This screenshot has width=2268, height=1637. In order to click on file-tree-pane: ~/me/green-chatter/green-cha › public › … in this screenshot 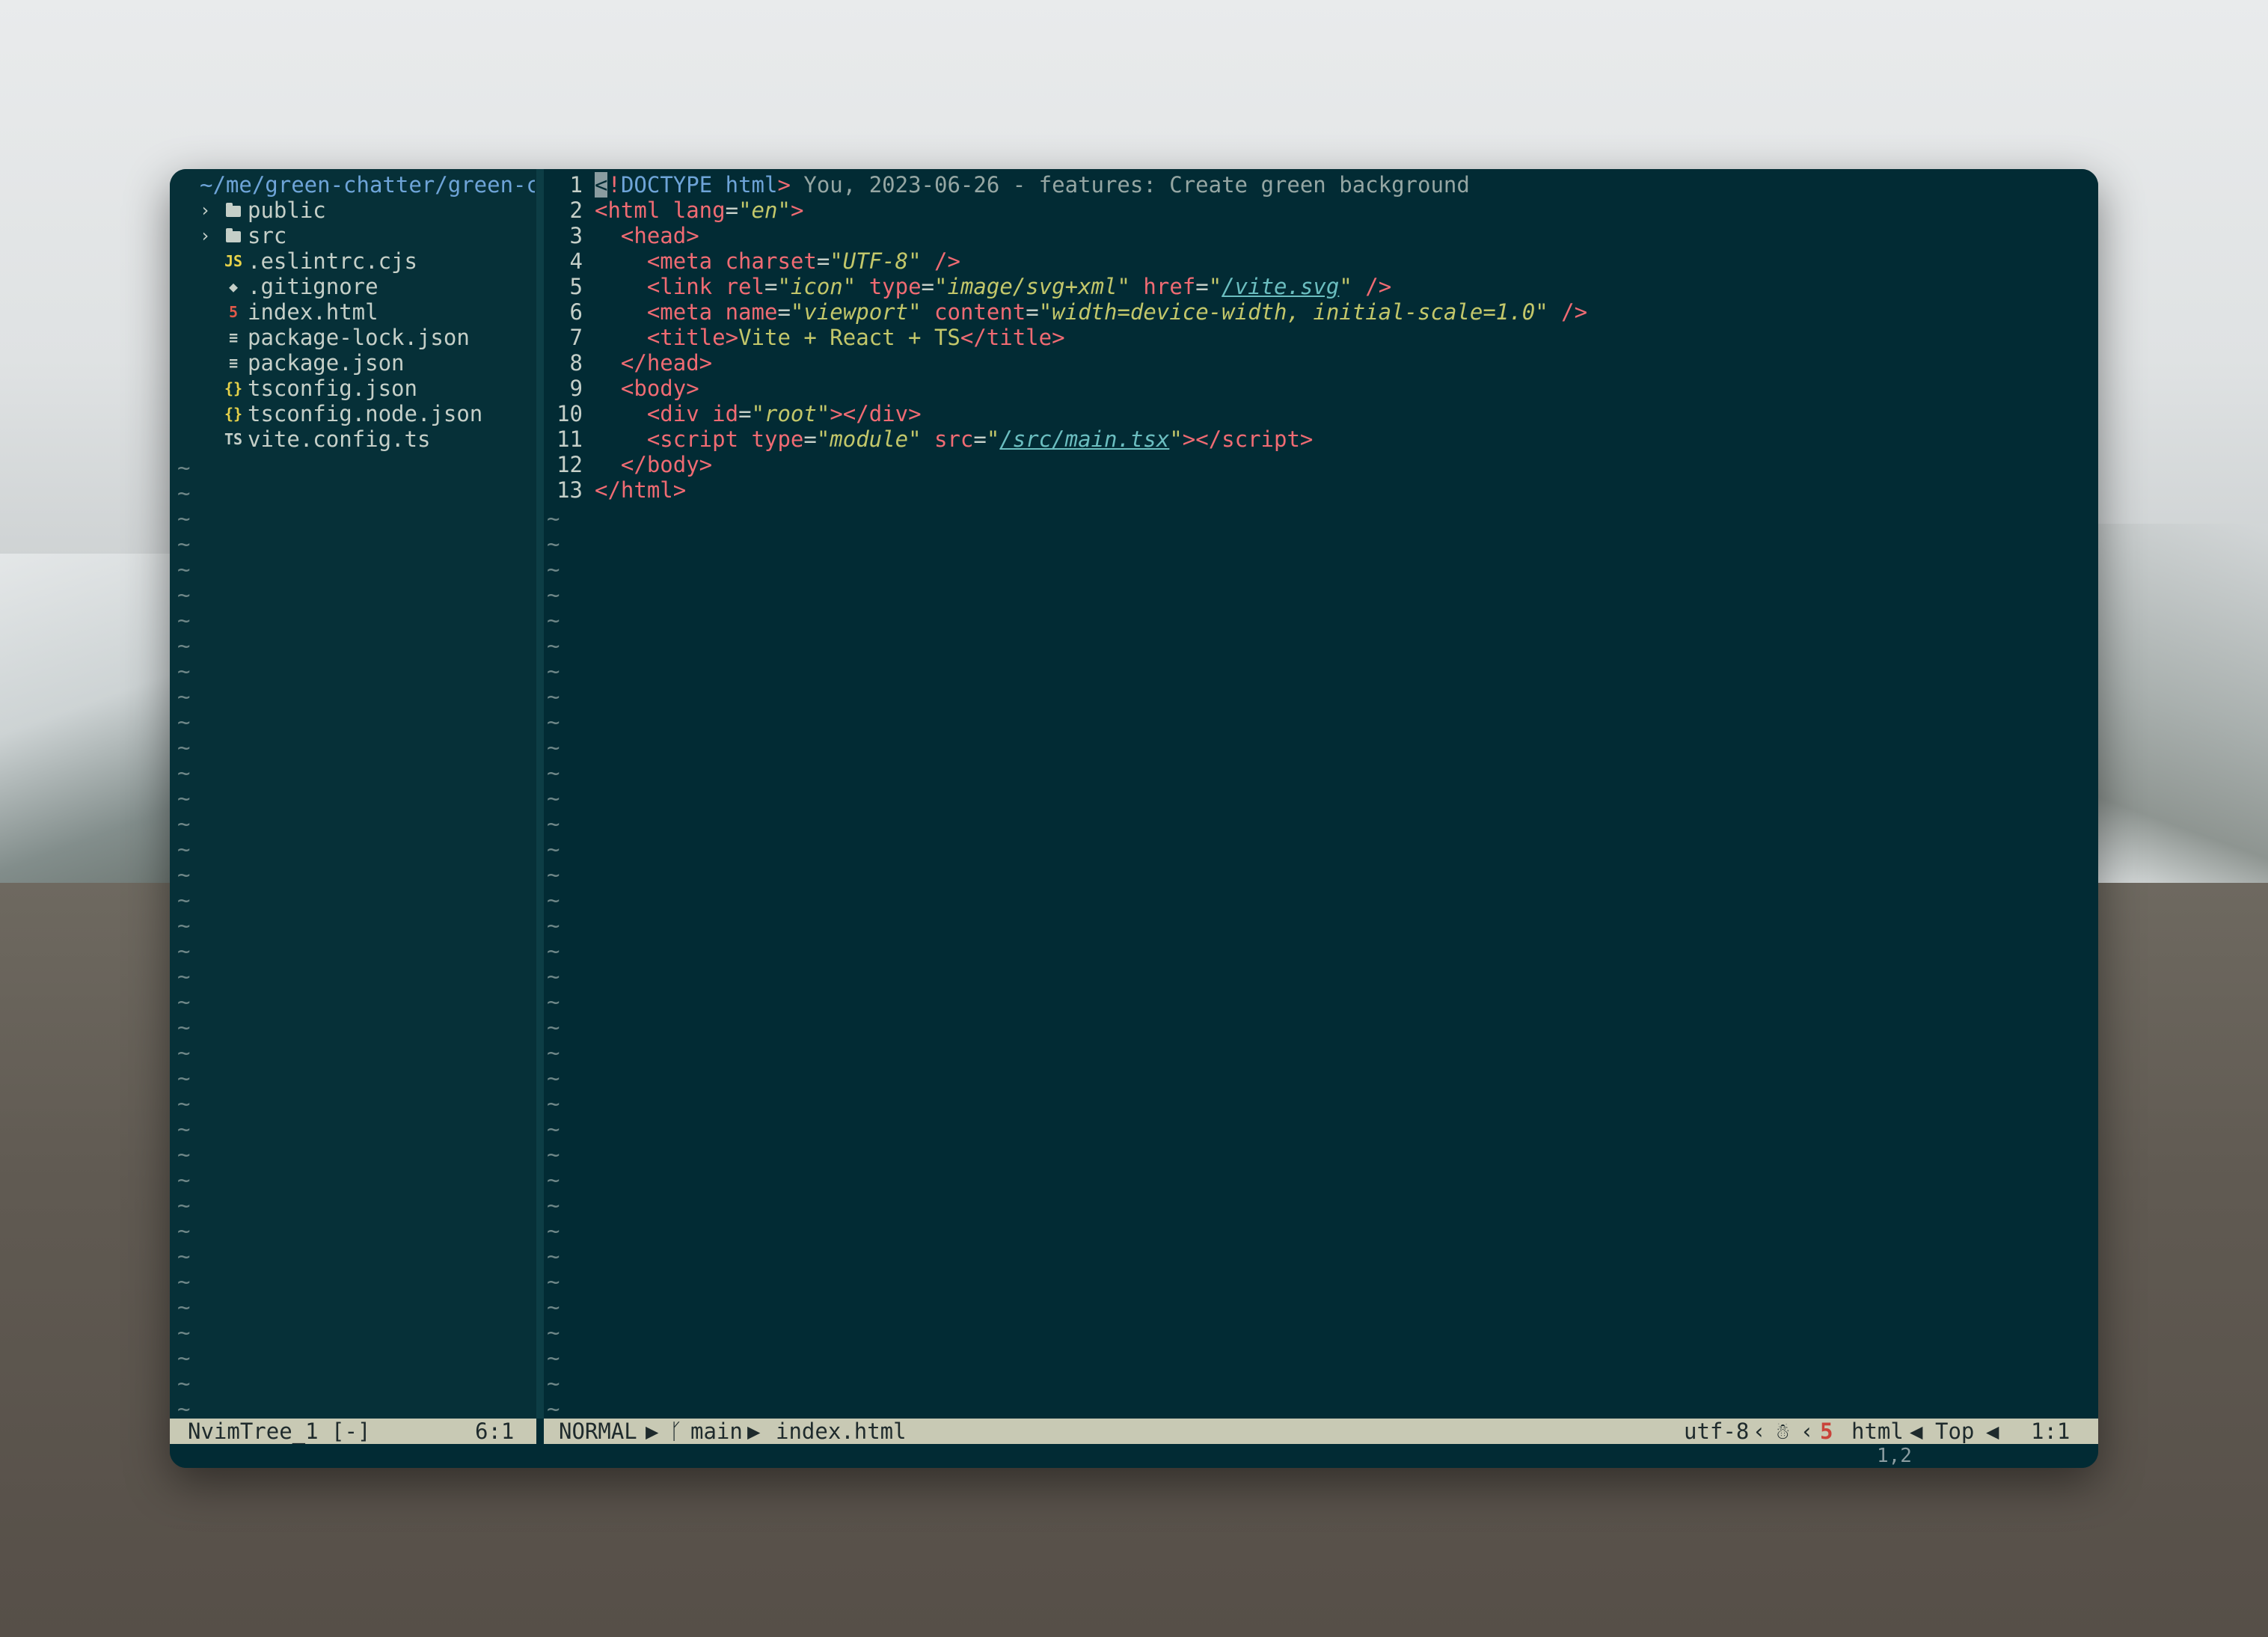, I will do `click(353, 795)`.